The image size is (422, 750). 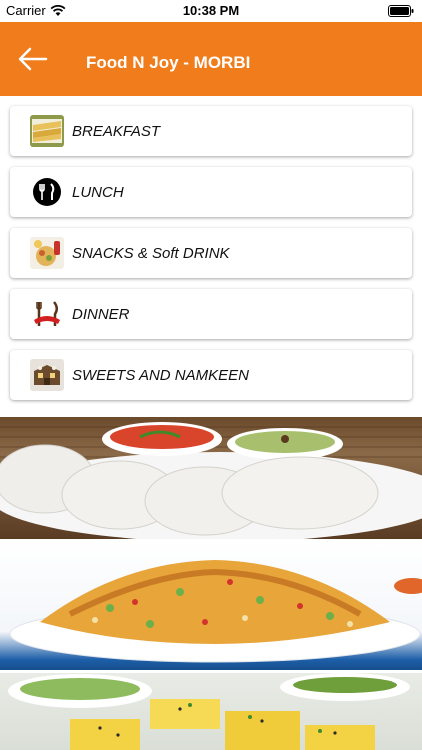 What do you see at coordinates (215, 611) in the screenshot?
I see `namkeen-illustration` at bounding box center [215, 611].